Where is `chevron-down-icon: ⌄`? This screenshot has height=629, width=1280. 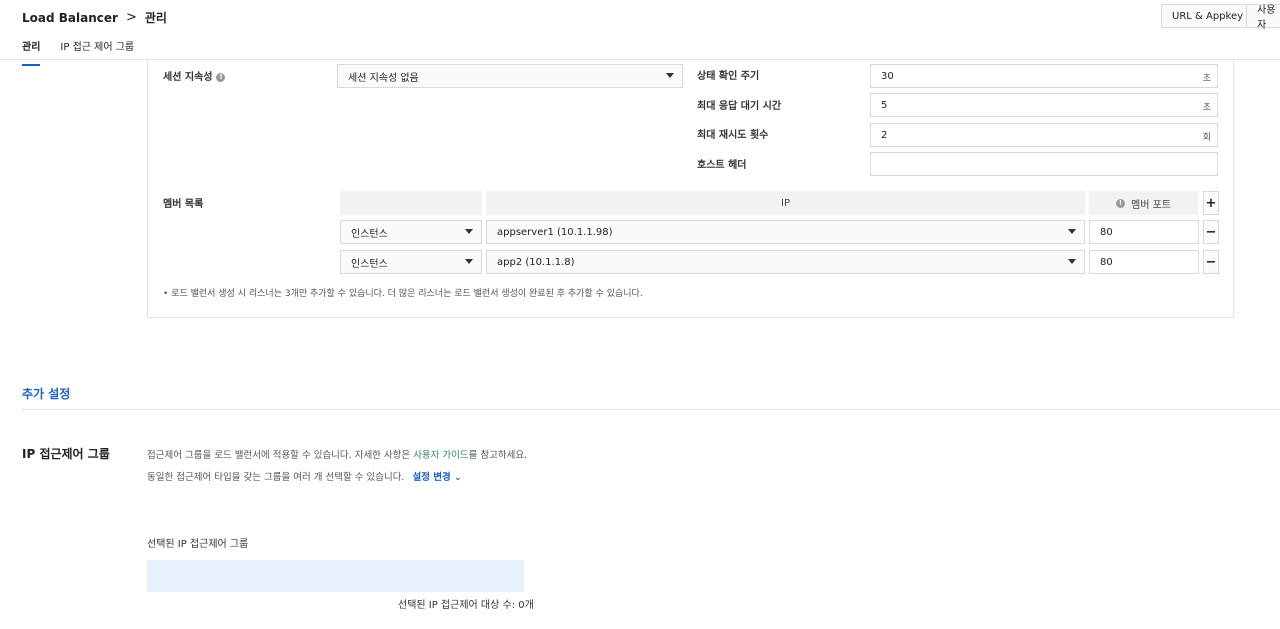 chevron-down-icon: ⌄ is located at coordinates (458, 478).